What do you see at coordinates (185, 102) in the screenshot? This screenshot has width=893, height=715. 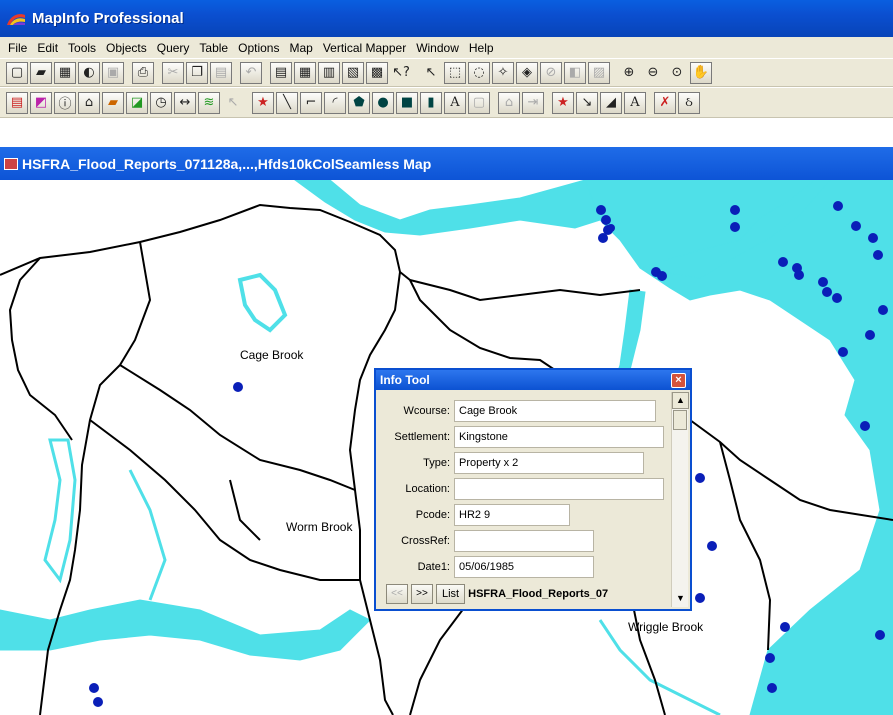 I see `legend-icon: ↔` at bounding box center [185, 102].